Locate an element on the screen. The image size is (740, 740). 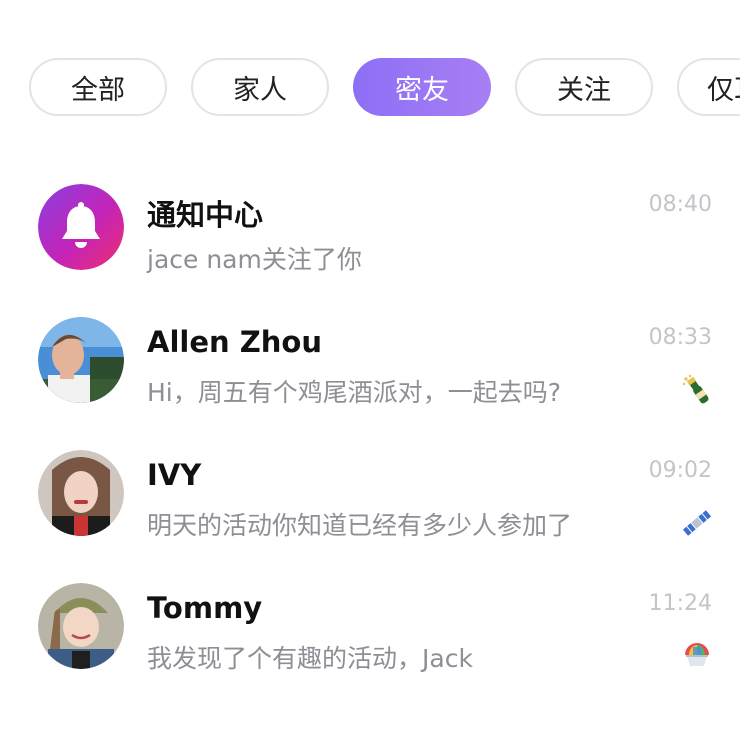
tab-following: 关注 is located at coordinates (584, 87).